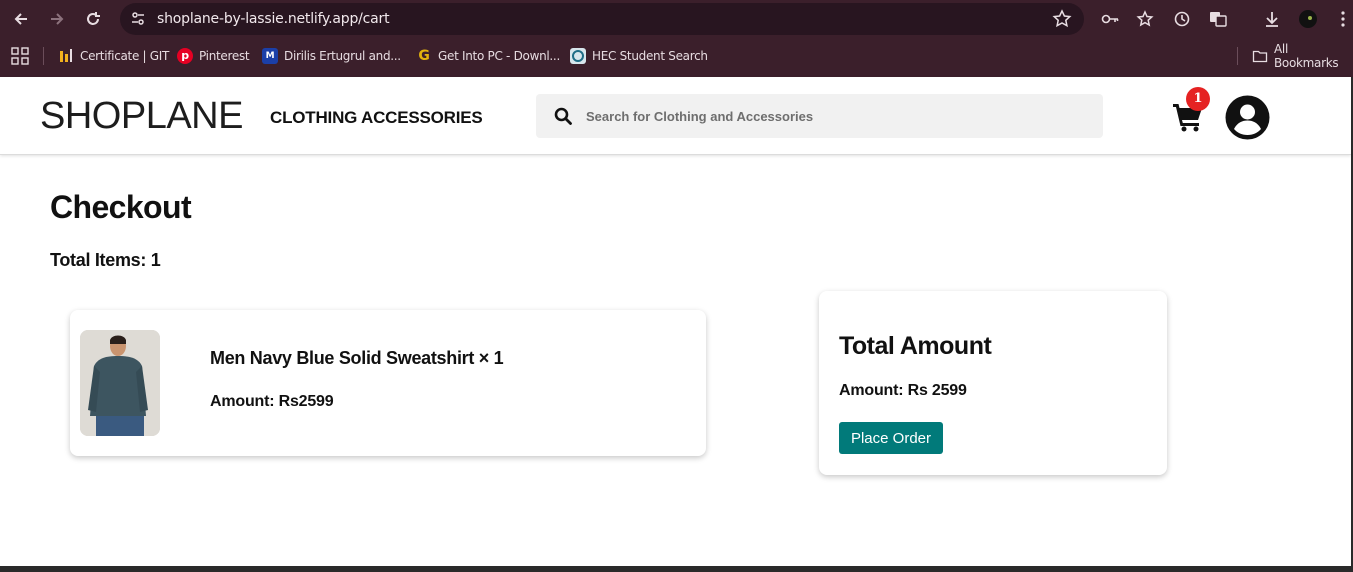 This screenshot has width=1353, height=572. Describe the element at coordinates (21, 19) in the screenshot. I see `back-arrow-icon` at that location.